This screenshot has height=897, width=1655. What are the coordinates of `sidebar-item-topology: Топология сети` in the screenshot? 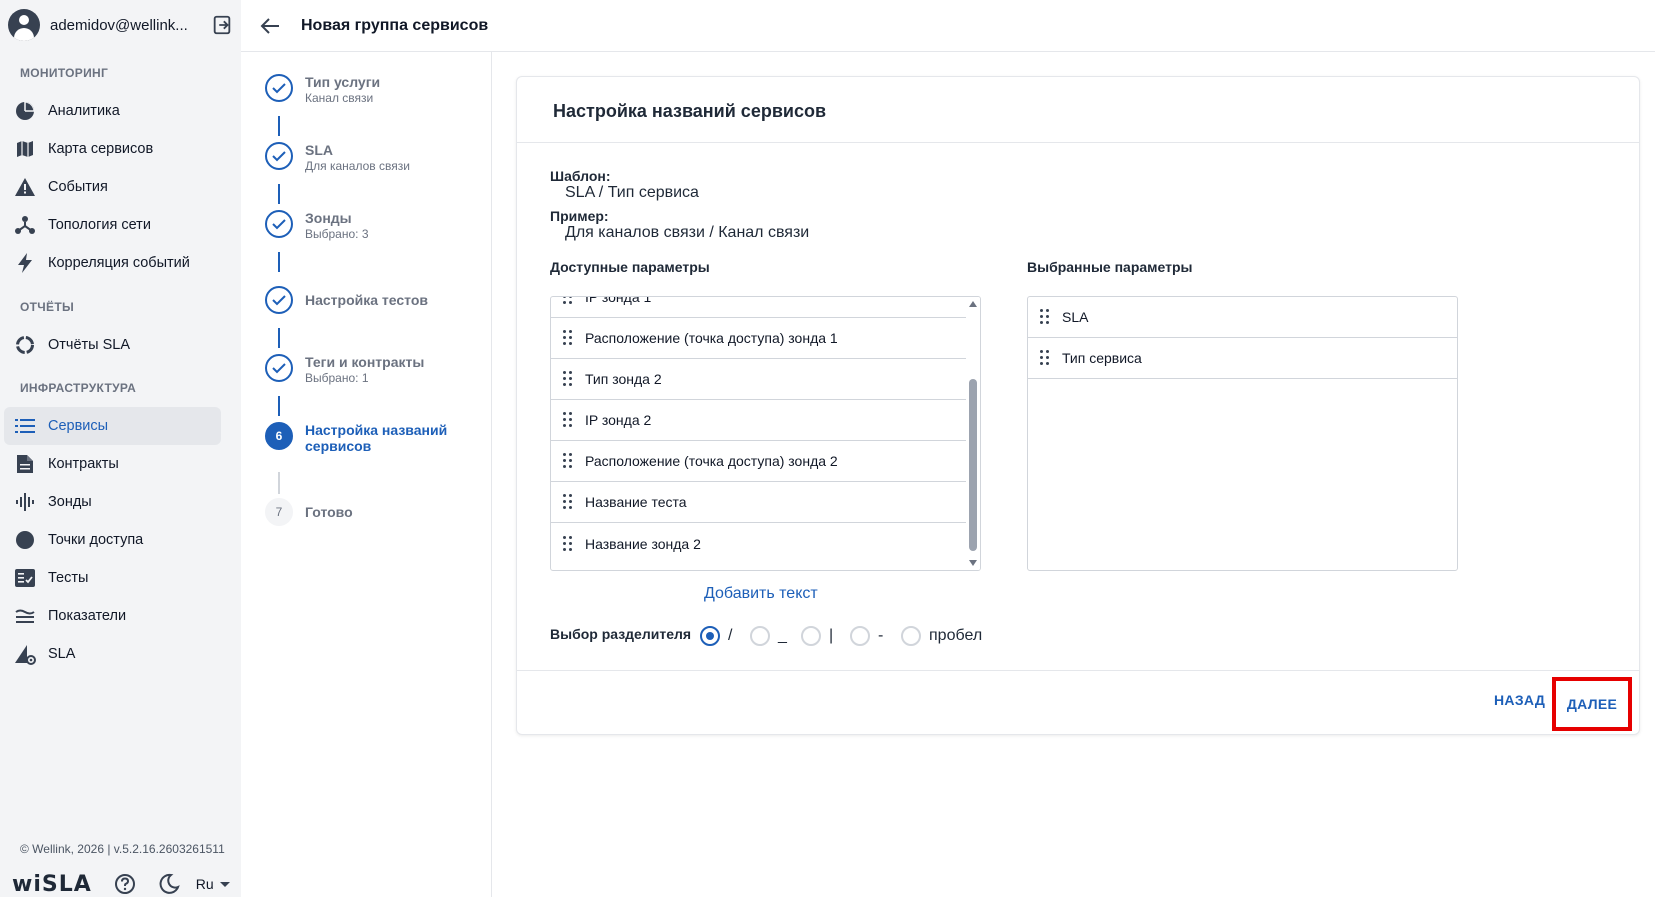 It's located at (112, 225).